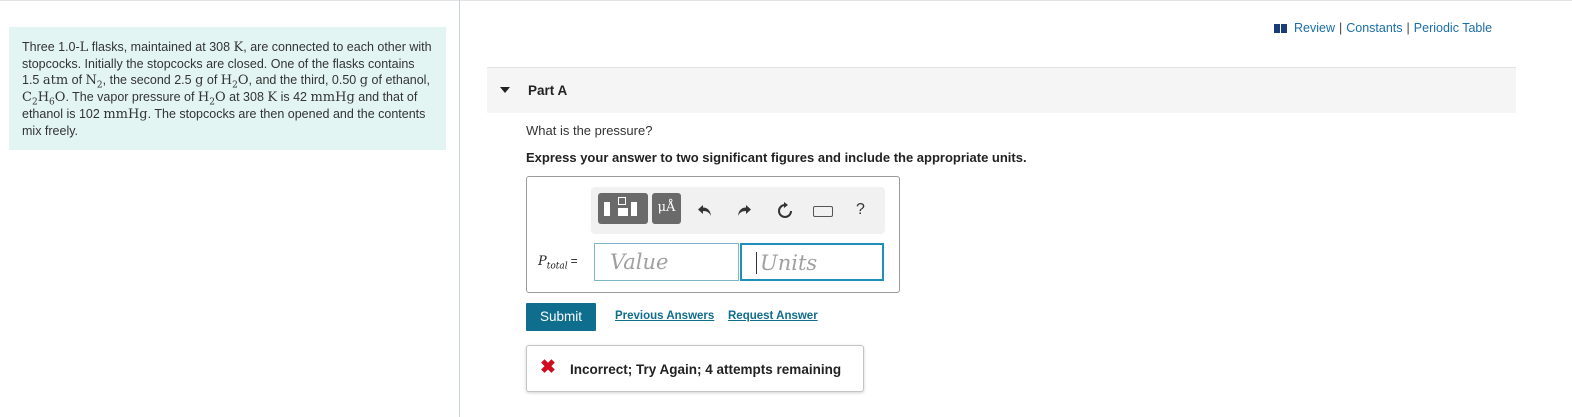 The width and height of the screenshot is (1572, 417). I want to click on units-input: Units, so click(812, 262).